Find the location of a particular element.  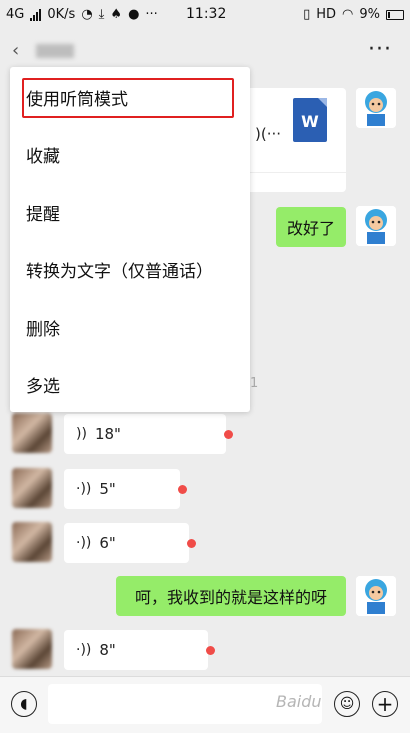

back-icon: ‹ is located at coordinates (15, 50).